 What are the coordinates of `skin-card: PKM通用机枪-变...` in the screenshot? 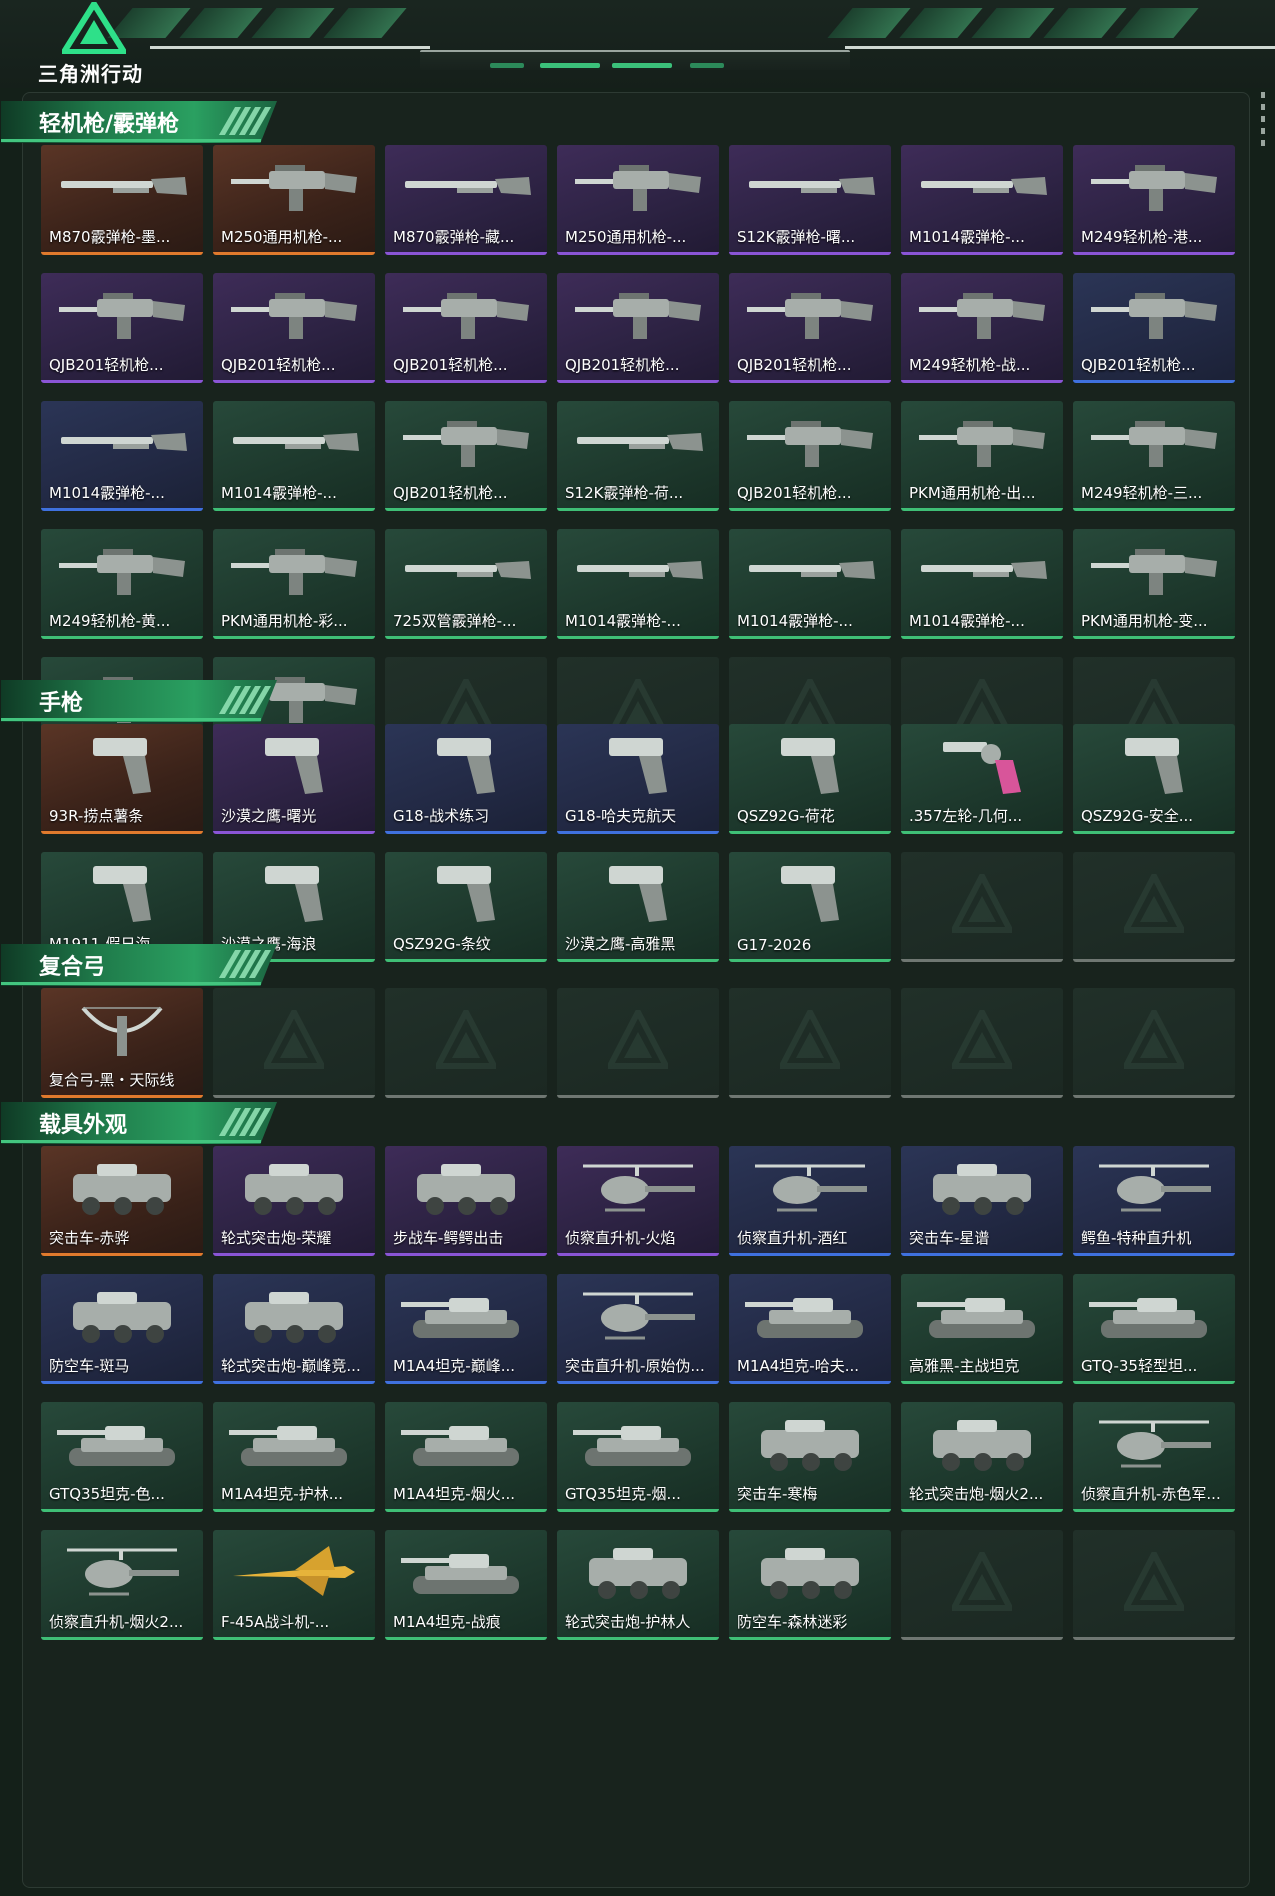 It's located at (1154, 584).